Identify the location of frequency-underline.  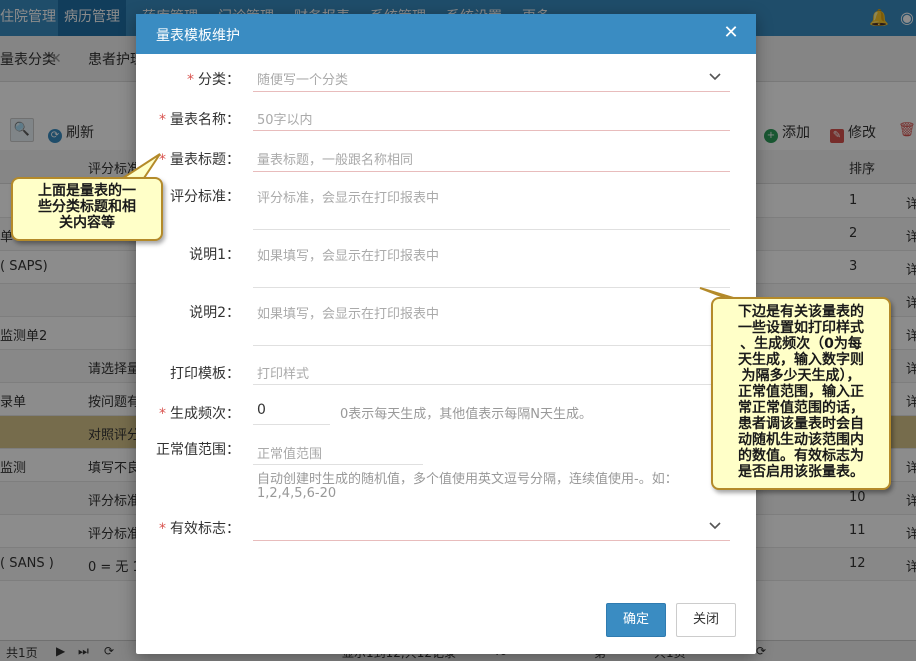
(291, 424).